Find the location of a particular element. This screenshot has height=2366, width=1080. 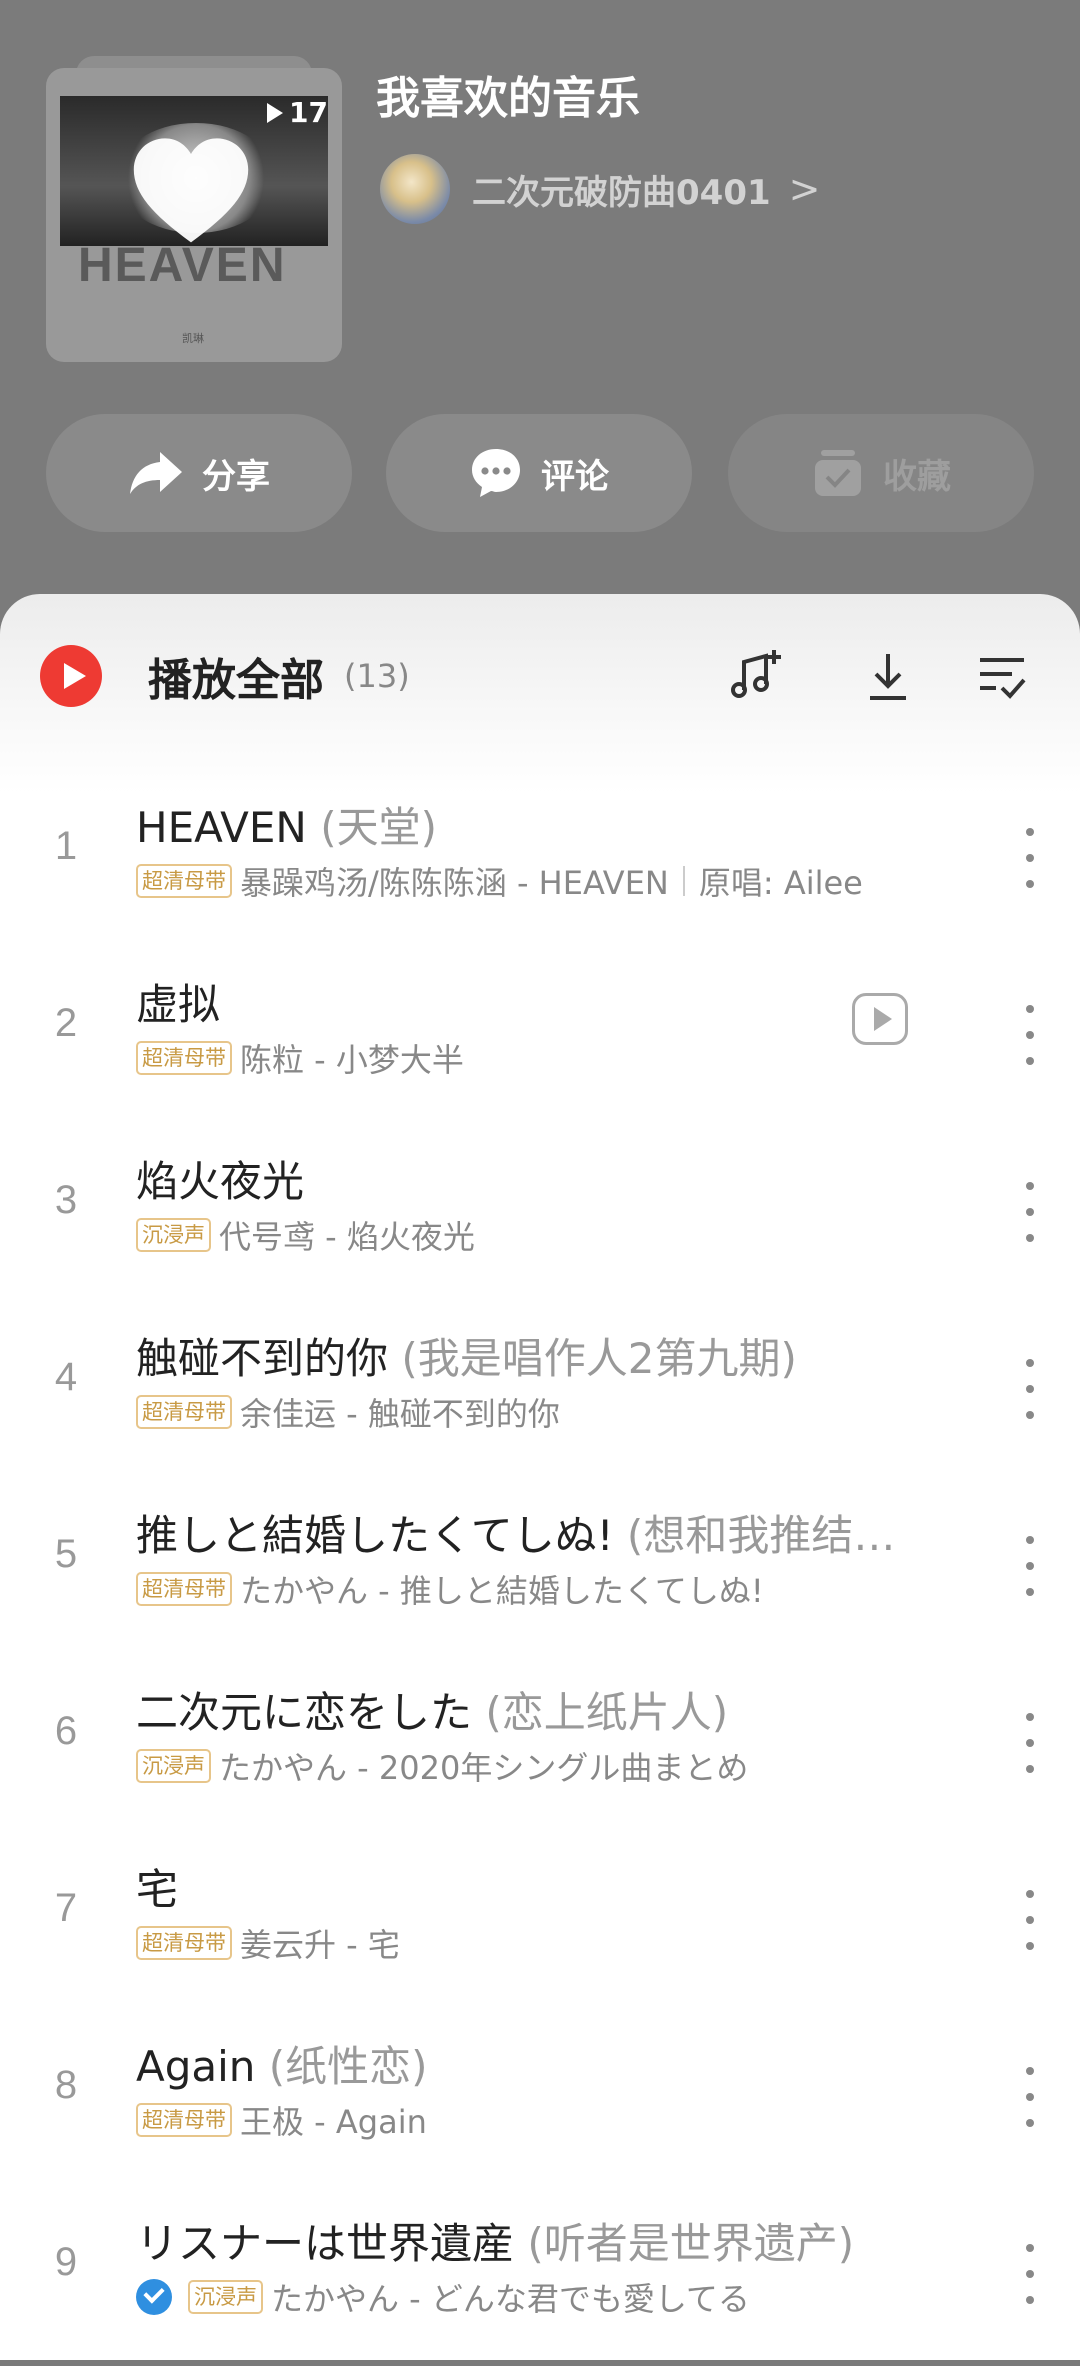

track-index: 5 is located at coordinates (66, 1554).